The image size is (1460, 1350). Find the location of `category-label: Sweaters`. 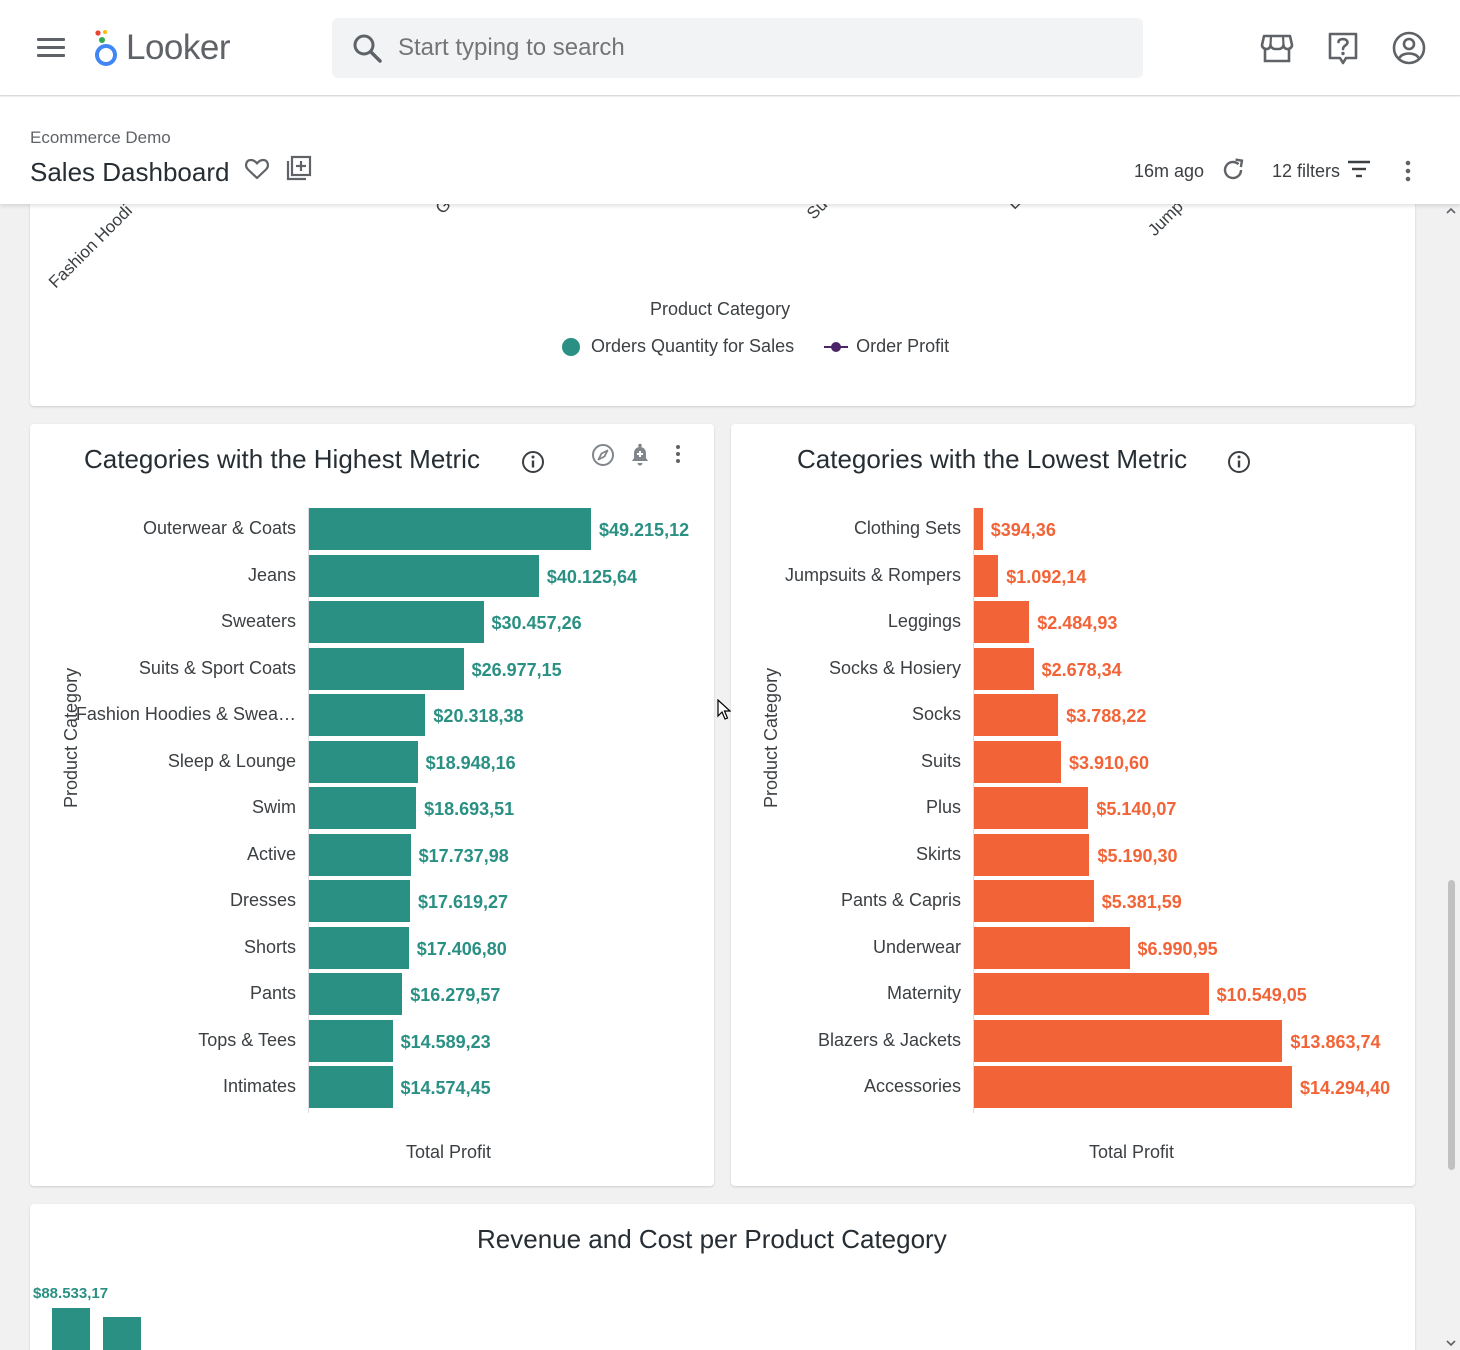

category-label: Sweaters is located at coordinates (258, 621).